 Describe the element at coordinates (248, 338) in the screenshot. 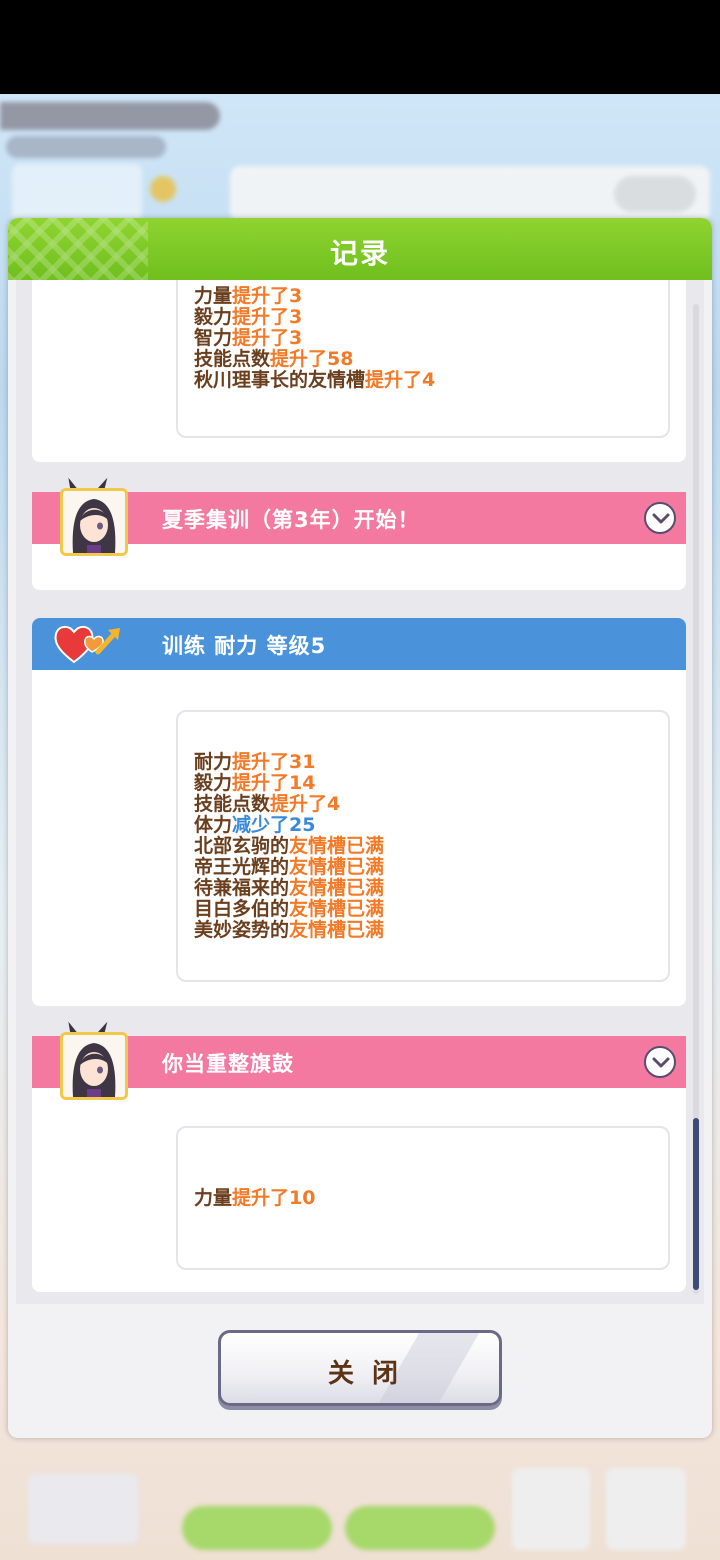

I see `log-line: 智力提升了3` at that location.